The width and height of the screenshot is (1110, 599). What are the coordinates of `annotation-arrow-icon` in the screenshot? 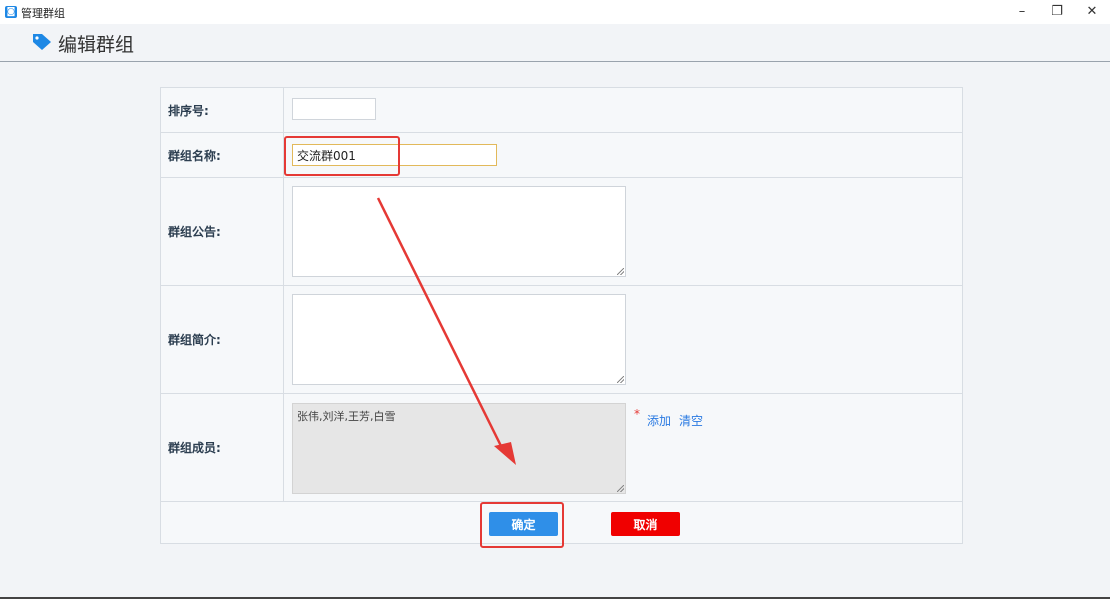 It's located at (446, 331).